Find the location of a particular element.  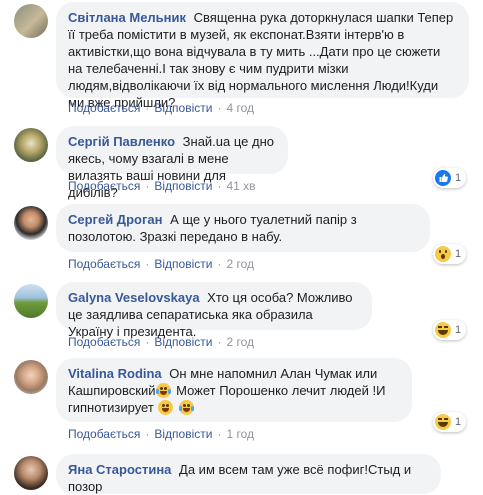

comment-actions: Подобається · Відповісти · 4 год is located at coordinates (161, 108).